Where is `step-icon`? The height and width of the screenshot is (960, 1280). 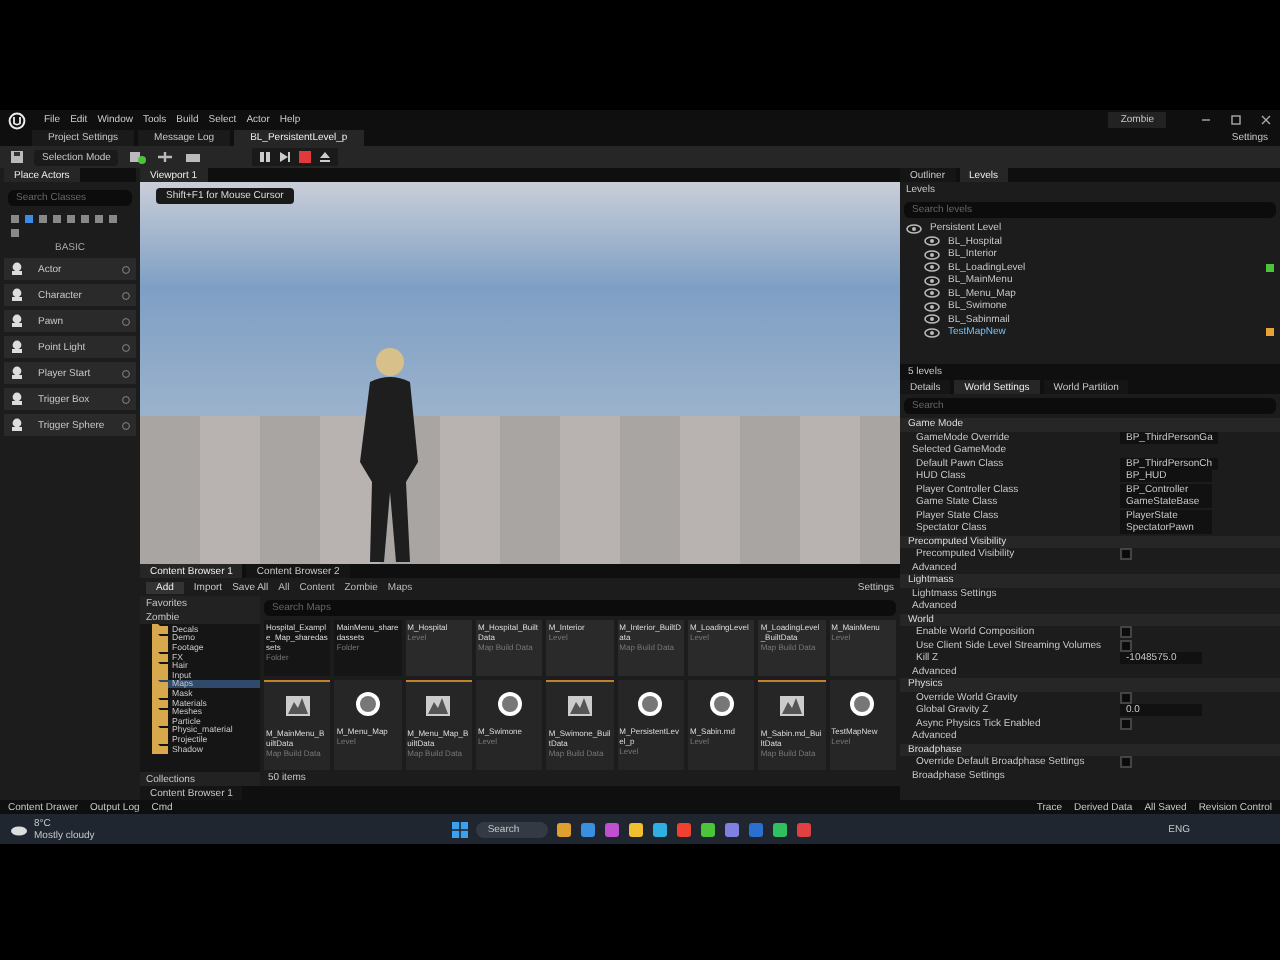 step-icon is located at coordinates (285, 157).